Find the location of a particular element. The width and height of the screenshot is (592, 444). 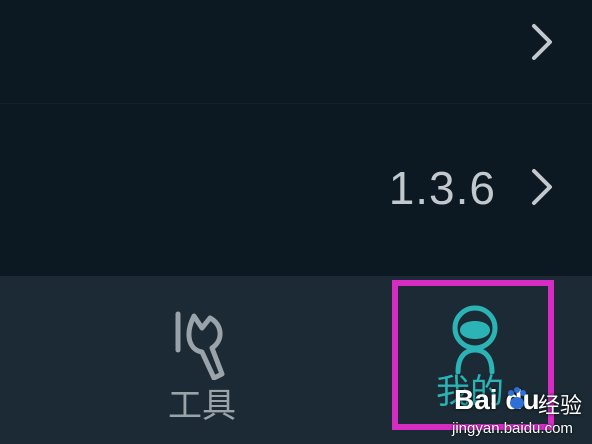

watermark-url: jingyan.baidu.com is located at coordinates (512, 428).